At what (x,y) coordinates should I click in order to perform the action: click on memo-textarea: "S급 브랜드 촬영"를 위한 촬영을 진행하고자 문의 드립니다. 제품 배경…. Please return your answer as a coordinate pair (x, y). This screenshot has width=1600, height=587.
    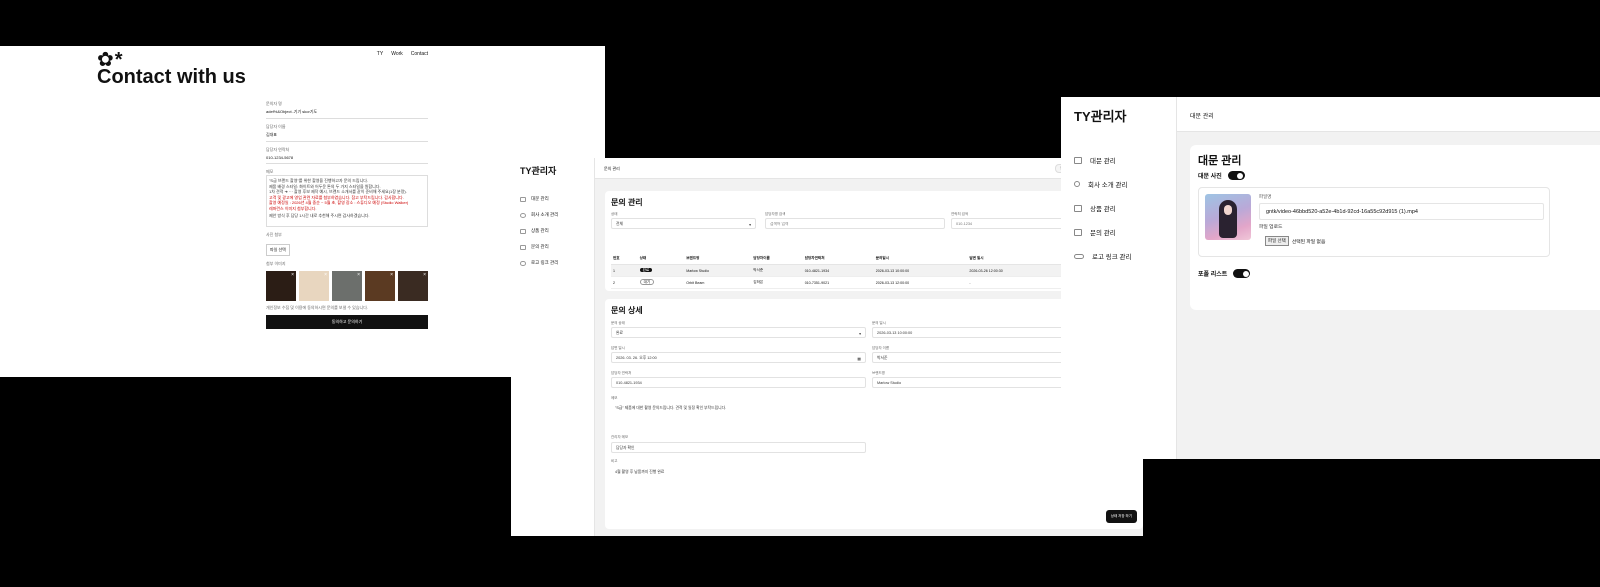
    Looking at the image, I should click on (347, 201).